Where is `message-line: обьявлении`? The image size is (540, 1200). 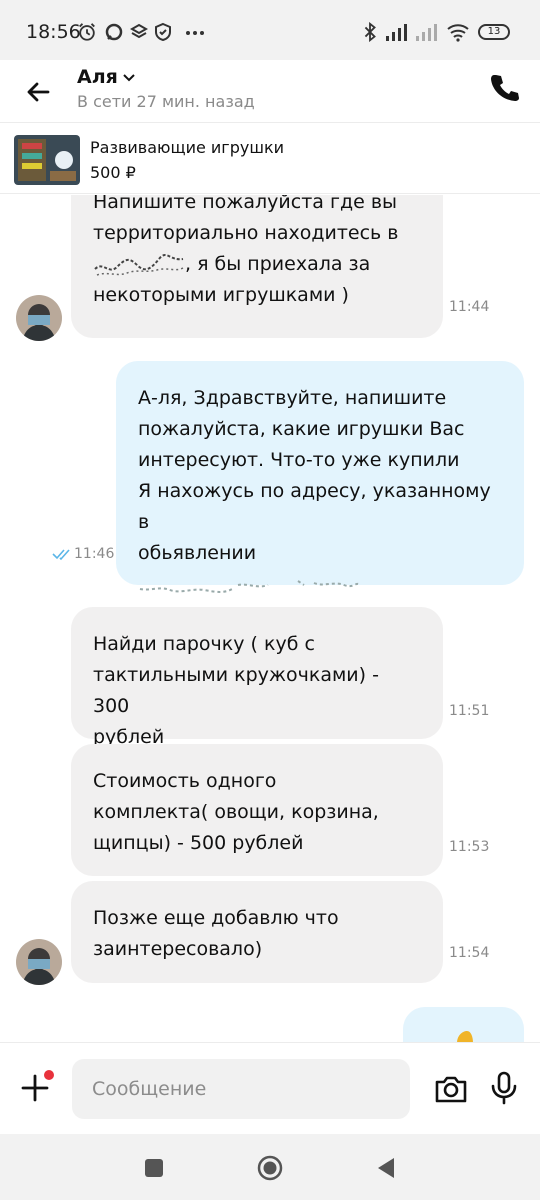 message-line: обьявлении is located at coordinates (197, 553).